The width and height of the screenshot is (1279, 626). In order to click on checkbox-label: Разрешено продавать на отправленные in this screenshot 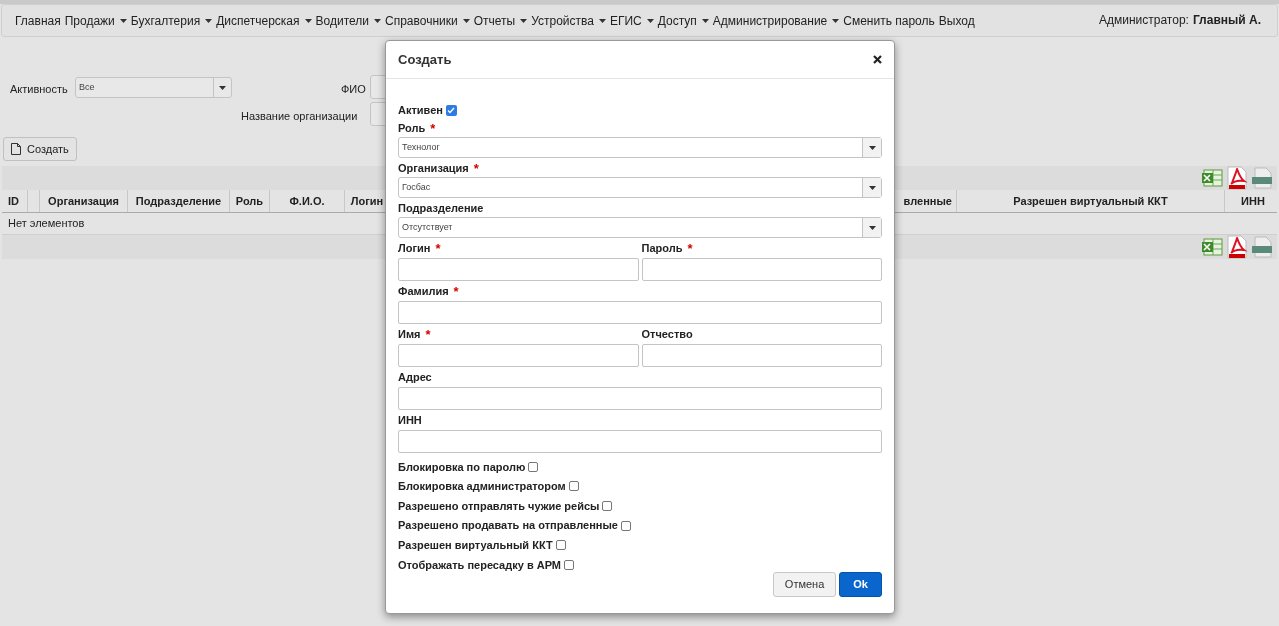, I will do `click(508, 526)`.